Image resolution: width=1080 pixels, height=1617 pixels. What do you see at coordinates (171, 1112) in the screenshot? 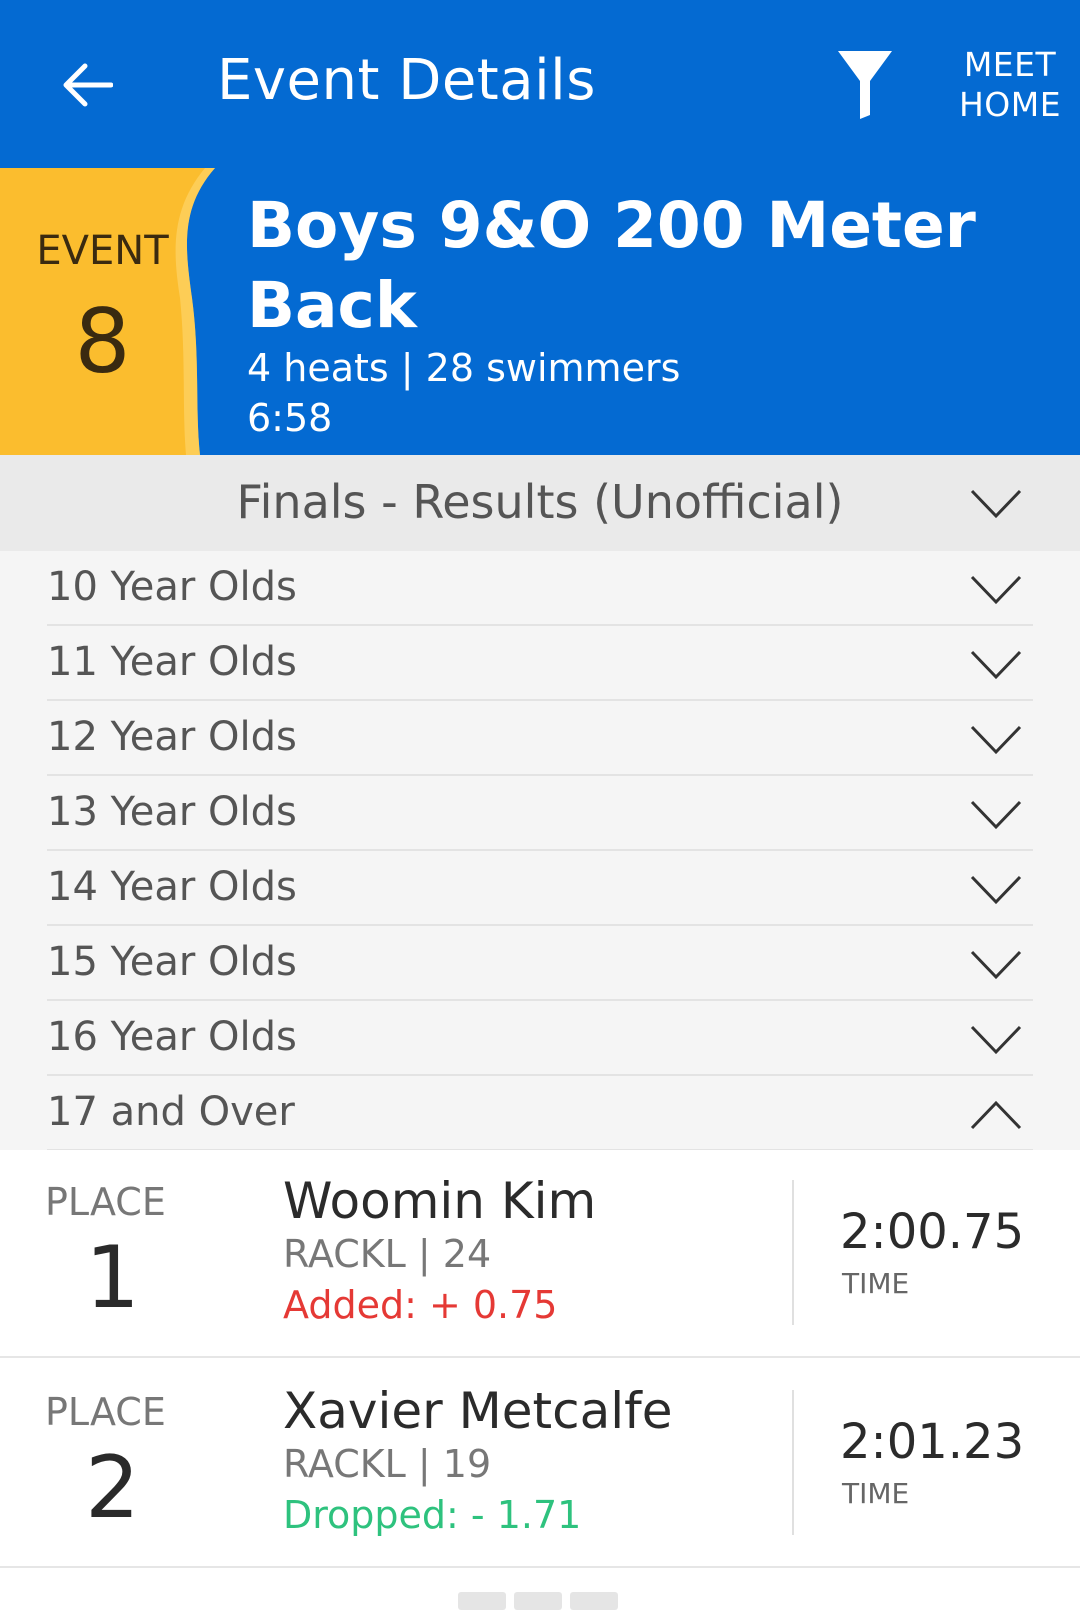
I see `age-group-label: 17 and Over` at bounding box center [171, 1112].